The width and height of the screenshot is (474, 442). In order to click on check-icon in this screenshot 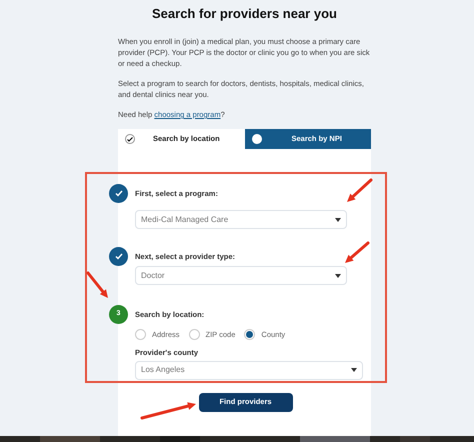, I will do `click(130, 139)`.